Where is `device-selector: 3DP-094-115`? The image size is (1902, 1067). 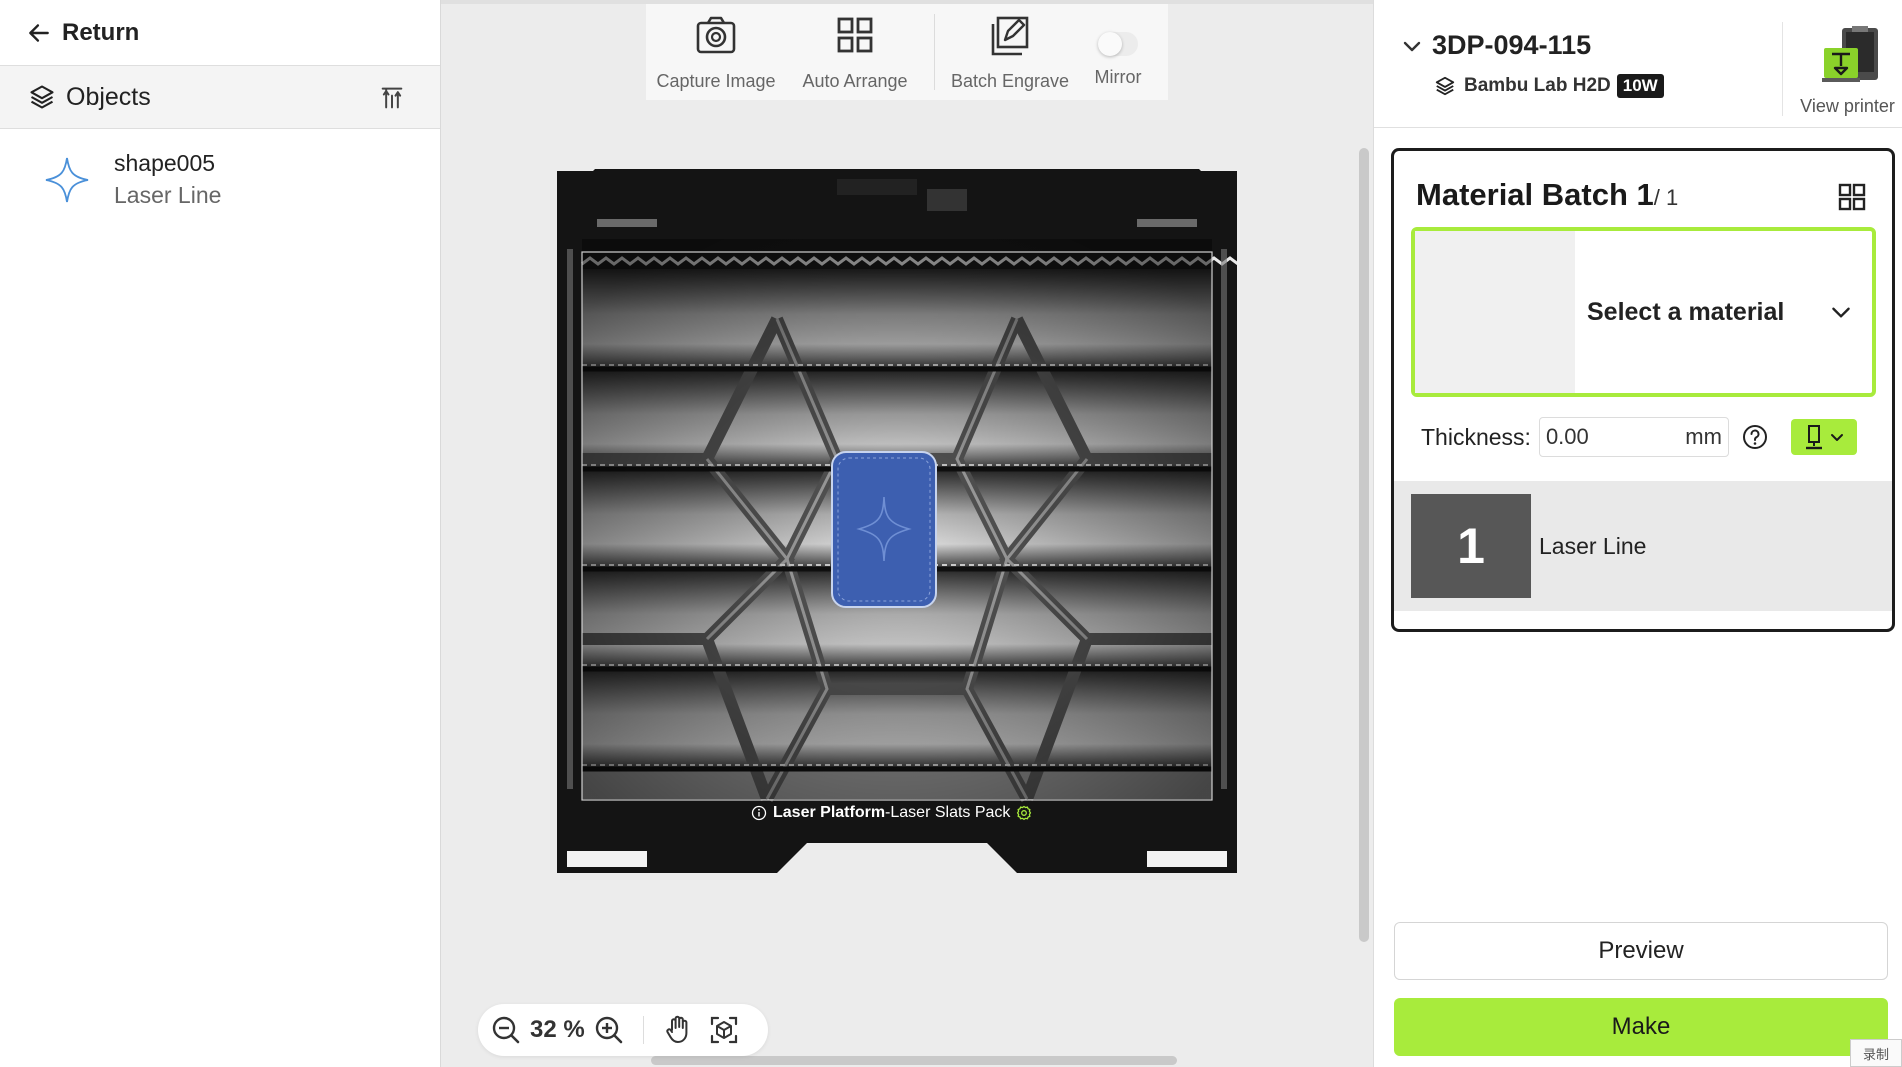
device-selector: 3DP-094-115 is located at coordinates (1495, 45).